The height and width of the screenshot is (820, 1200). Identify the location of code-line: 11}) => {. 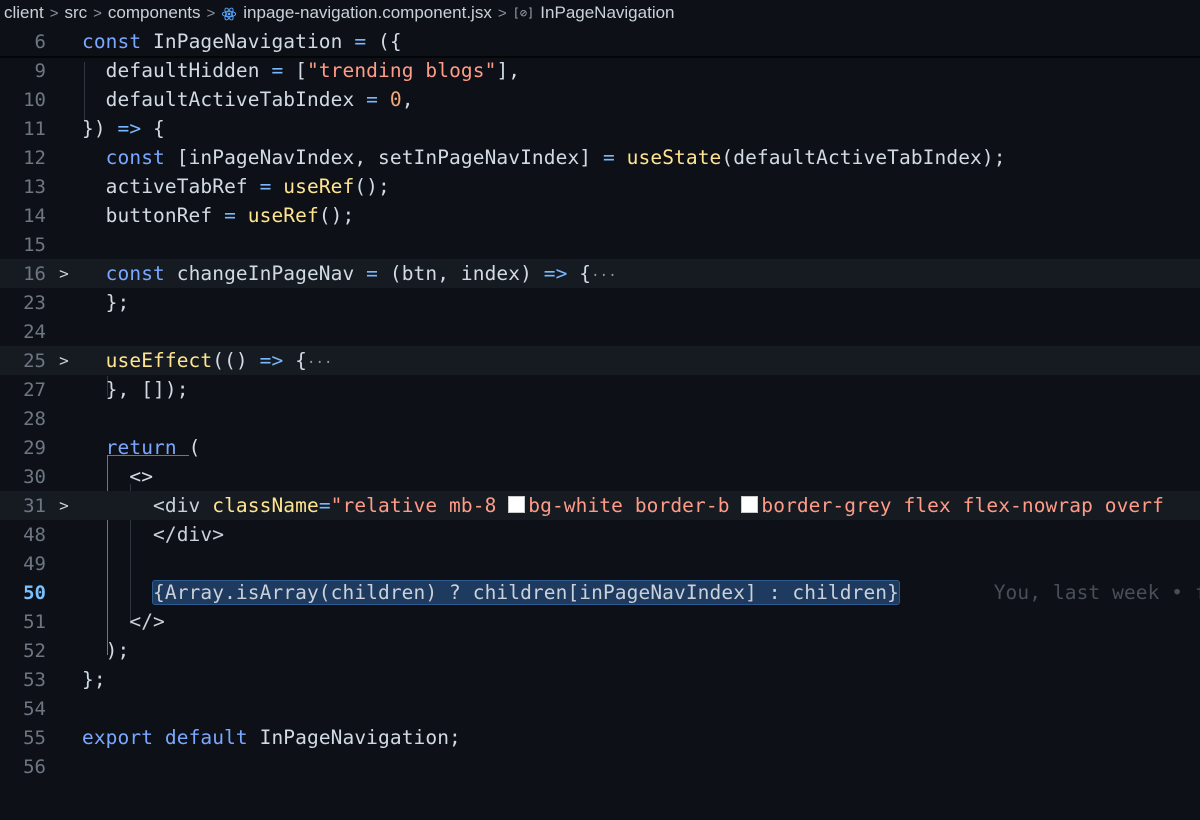
(600, 128).